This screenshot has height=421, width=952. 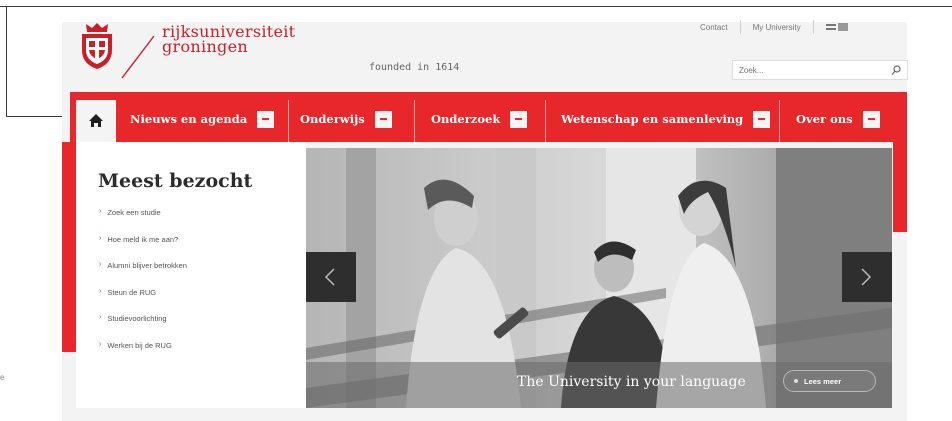 What do you see at coordinates (147, 265) in the screenshot?
I see `quick-link-label: Alumni blijver betrokken` at bounding box center [147, 265].